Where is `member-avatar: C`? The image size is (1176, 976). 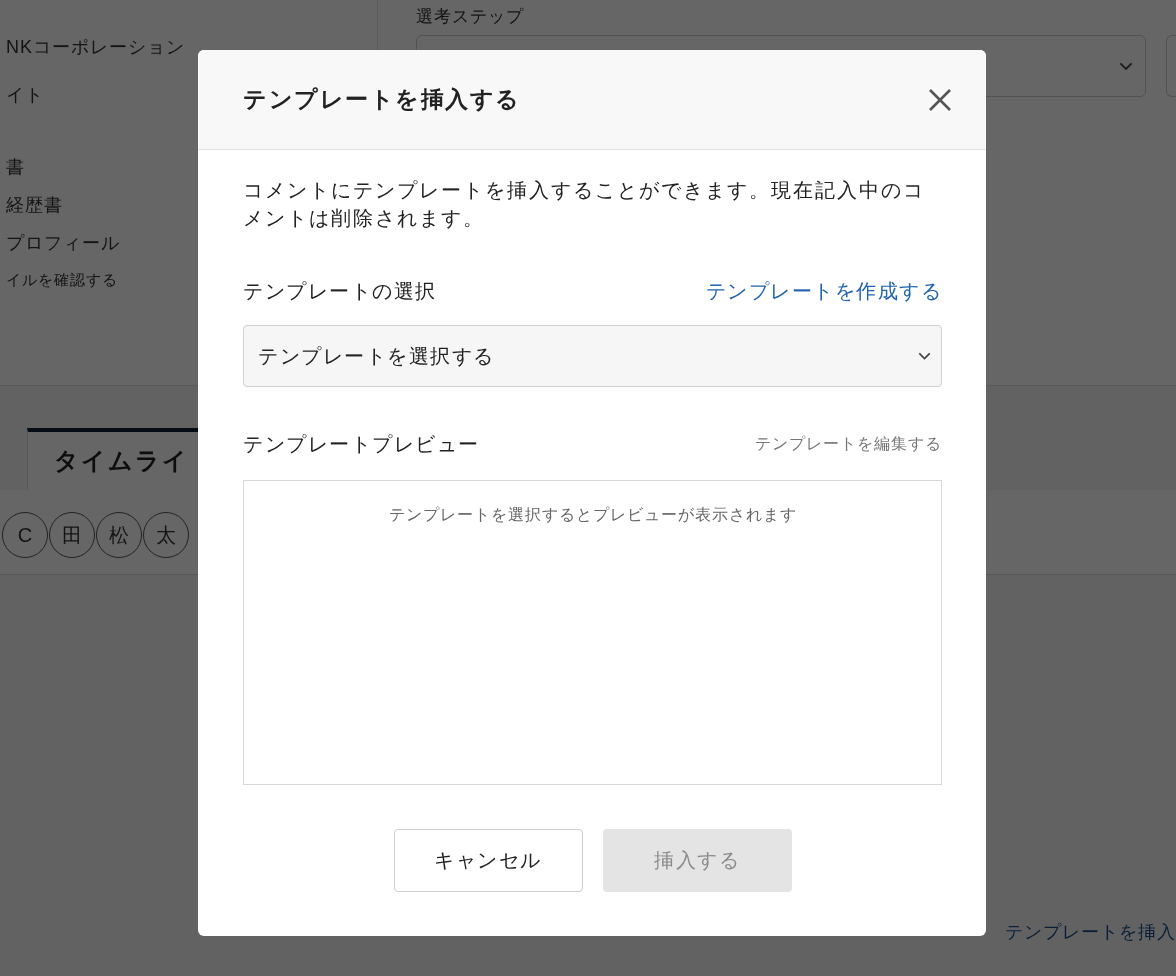 member-avatar: C is located at coordinates (25, 535).